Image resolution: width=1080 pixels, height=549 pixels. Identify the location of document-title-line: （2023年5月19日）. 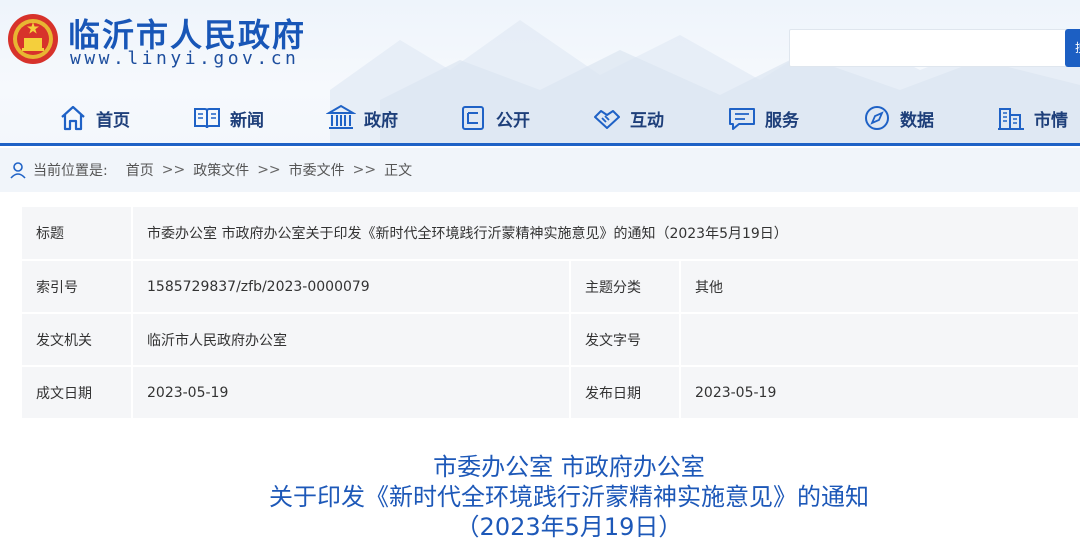
(569, 527).